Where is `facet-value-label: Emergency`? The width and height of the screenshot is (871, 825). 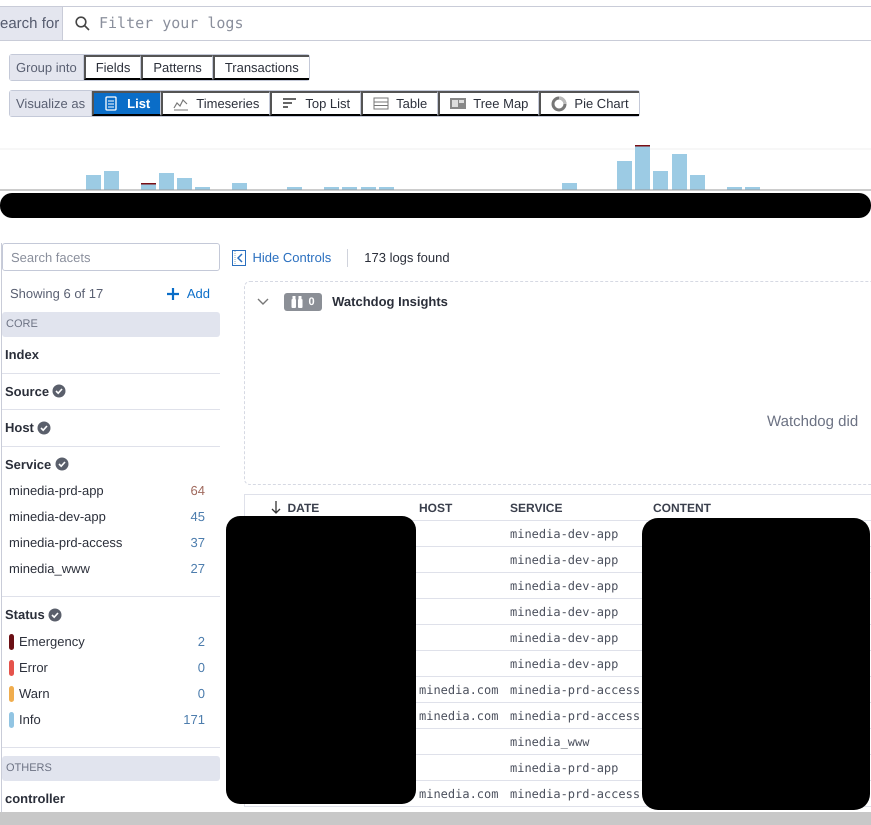
facet-value-label: Emergency is located at coordinates (52, 641).